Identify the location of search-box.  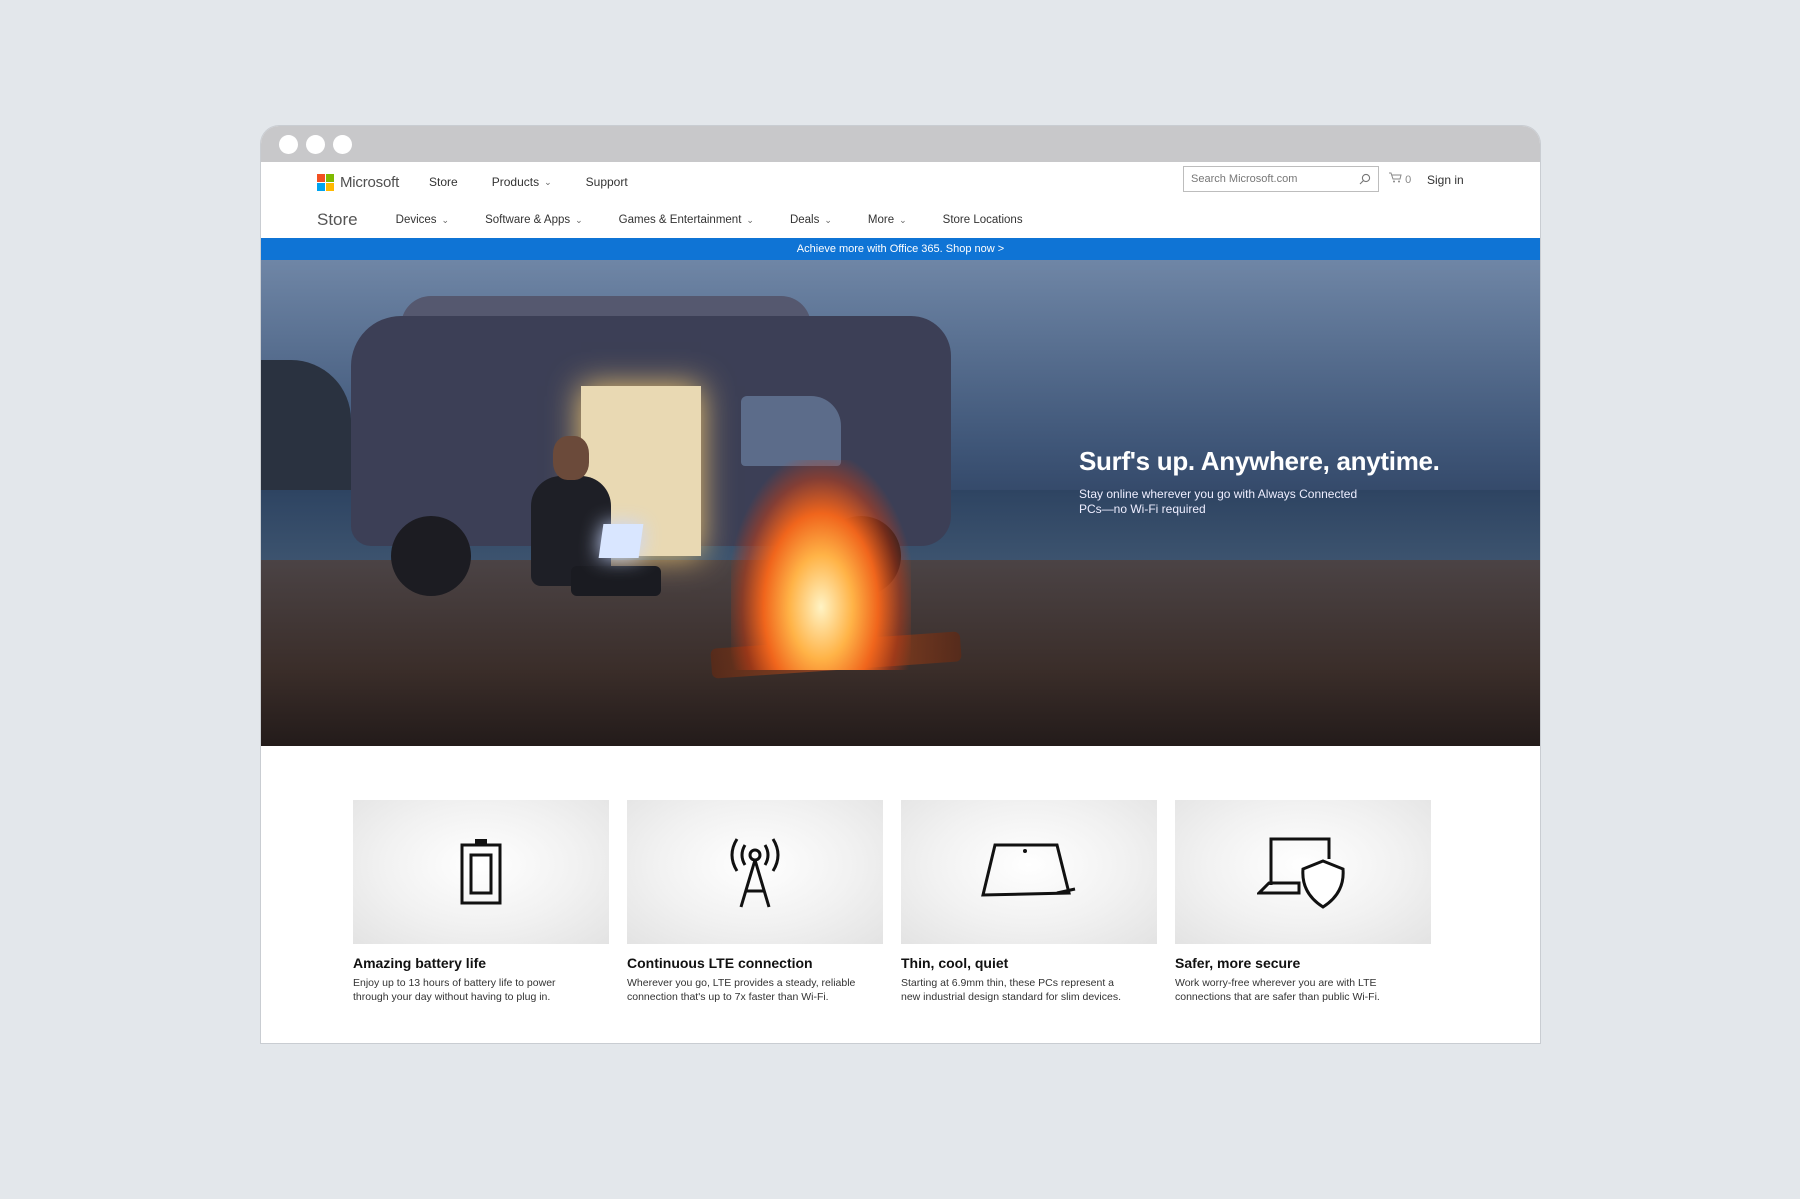
(1281, 179).